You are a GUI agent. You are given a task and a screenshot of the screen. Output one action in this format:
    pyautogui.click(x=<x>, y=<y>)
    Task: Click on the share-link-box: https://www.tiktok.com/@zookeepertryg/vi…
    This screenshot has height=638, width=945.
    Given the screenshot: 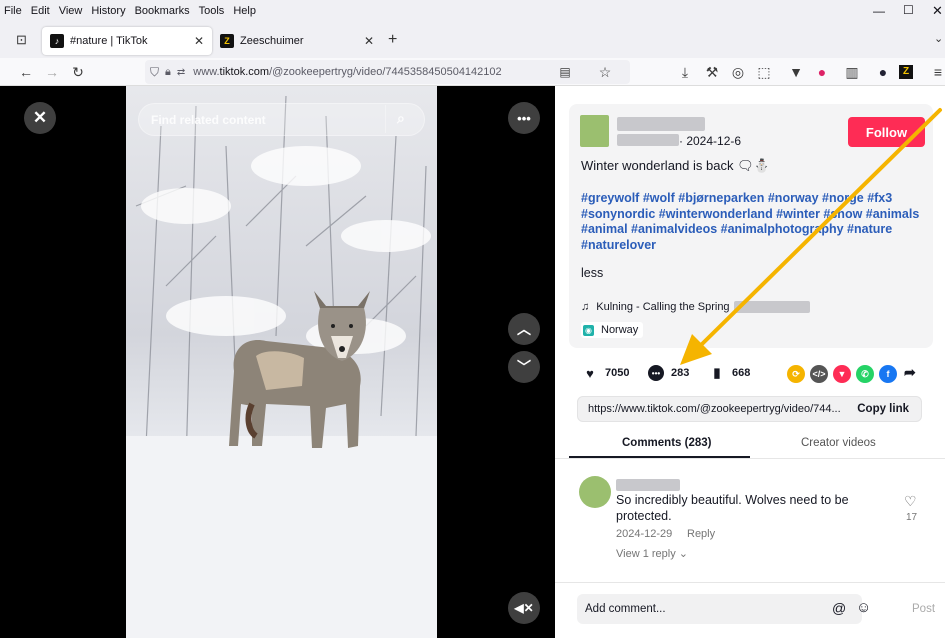 What is the action you would take?
    pyautogui.click(x=749, y=409)
    